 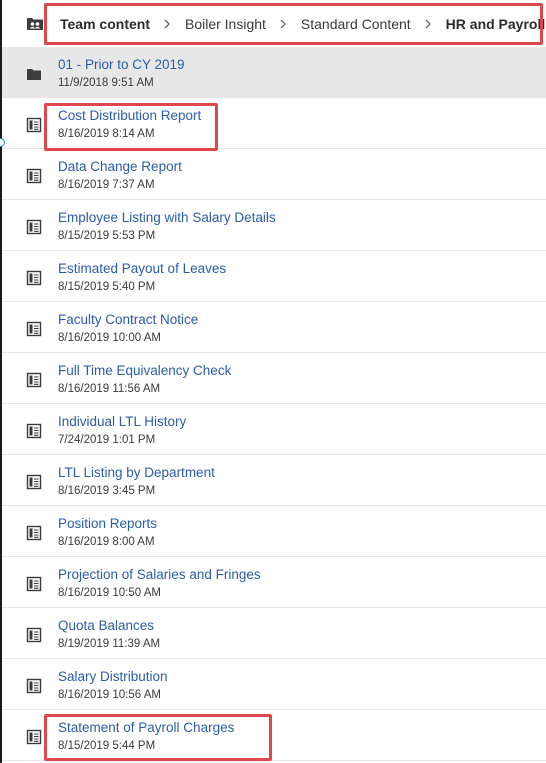 I want to click on list-item-date: 8/16/2019 8:00 AM, so click(x=106, y=542).